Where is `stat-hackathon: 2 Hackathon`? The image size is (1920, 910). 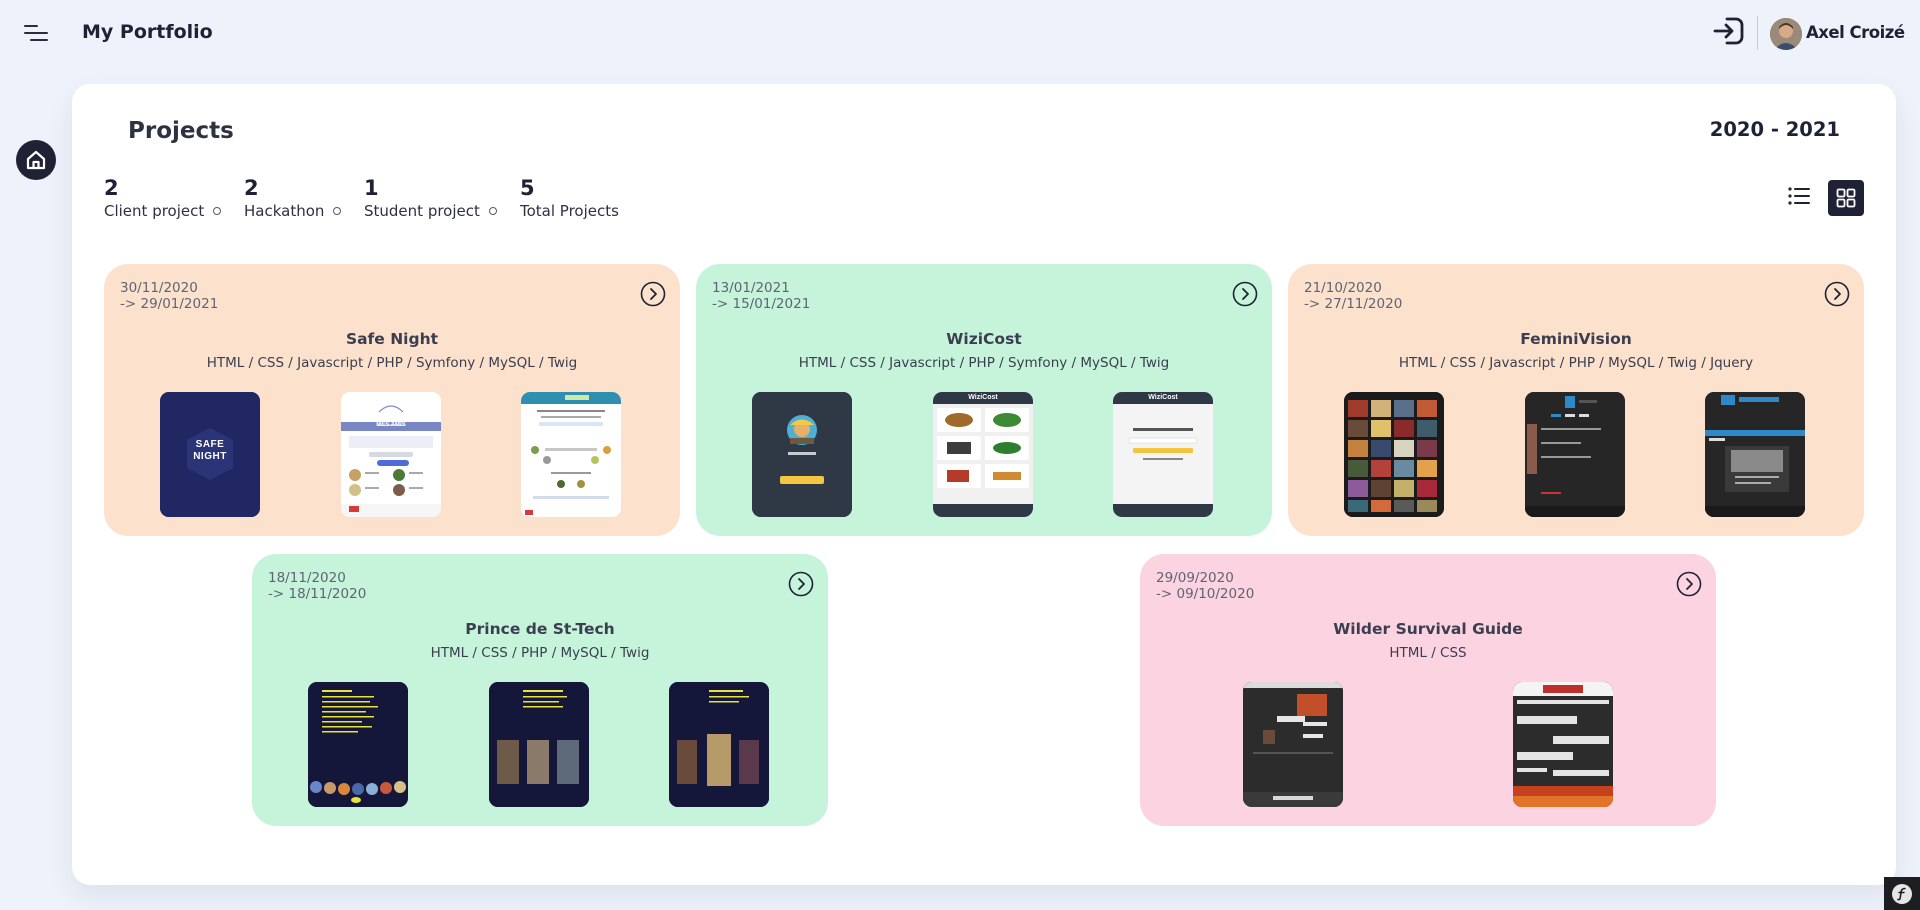 stat-hackathon: 2 Hackathon is located at coordinates (293, 198).